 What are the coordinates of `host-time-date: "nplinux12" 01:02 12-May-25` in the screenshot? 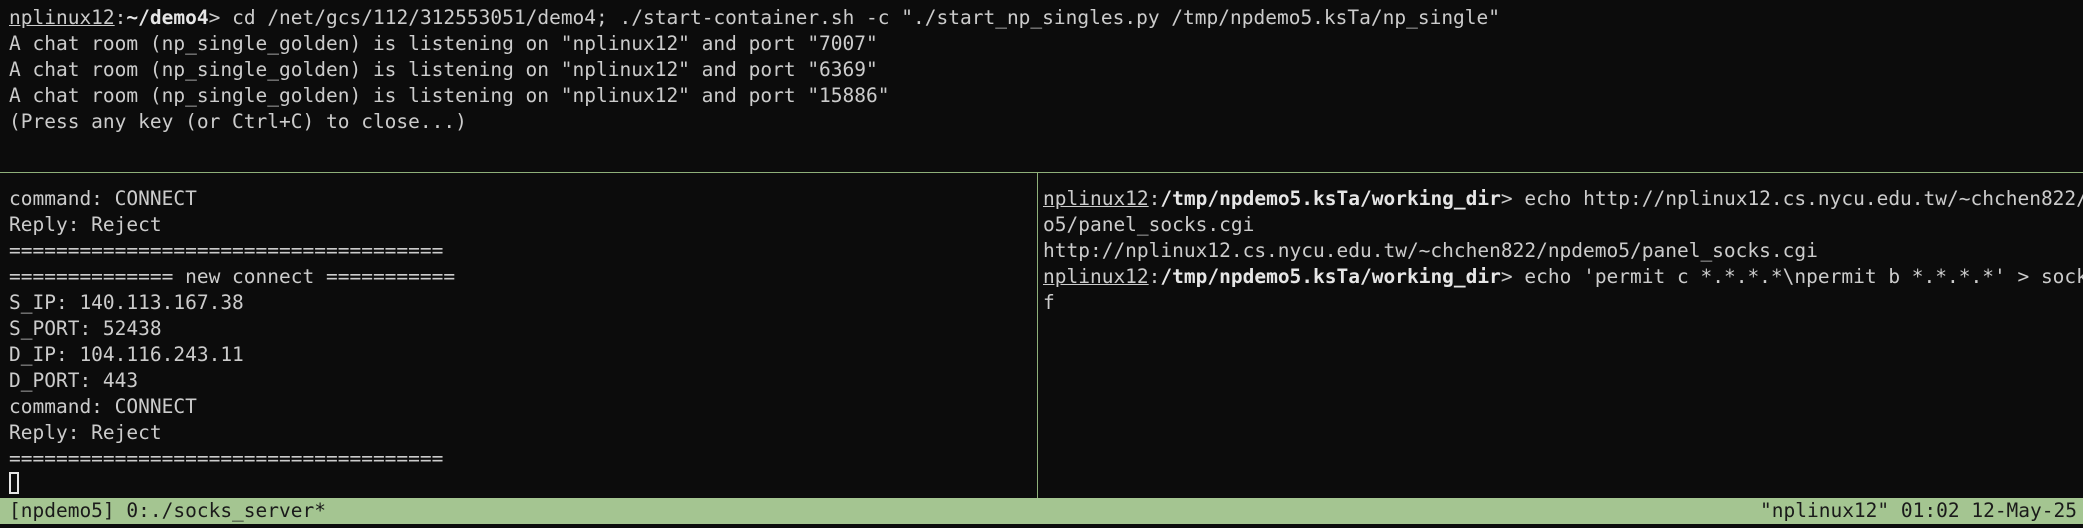 It's located at (1918, 510).